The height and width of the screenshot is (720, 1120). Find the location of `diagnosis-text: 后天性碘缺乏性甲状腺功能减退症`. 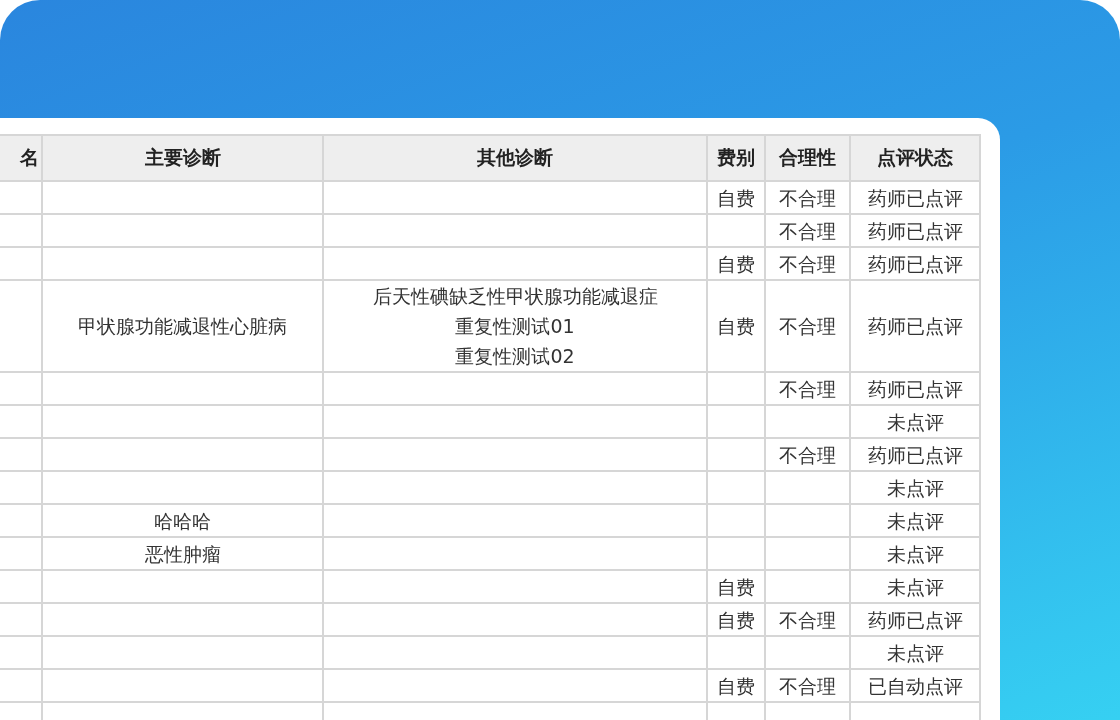

diagnosis-text: 后天性碘缺乏性甲状腺功能减退症 is located at coordinates (515, 296).